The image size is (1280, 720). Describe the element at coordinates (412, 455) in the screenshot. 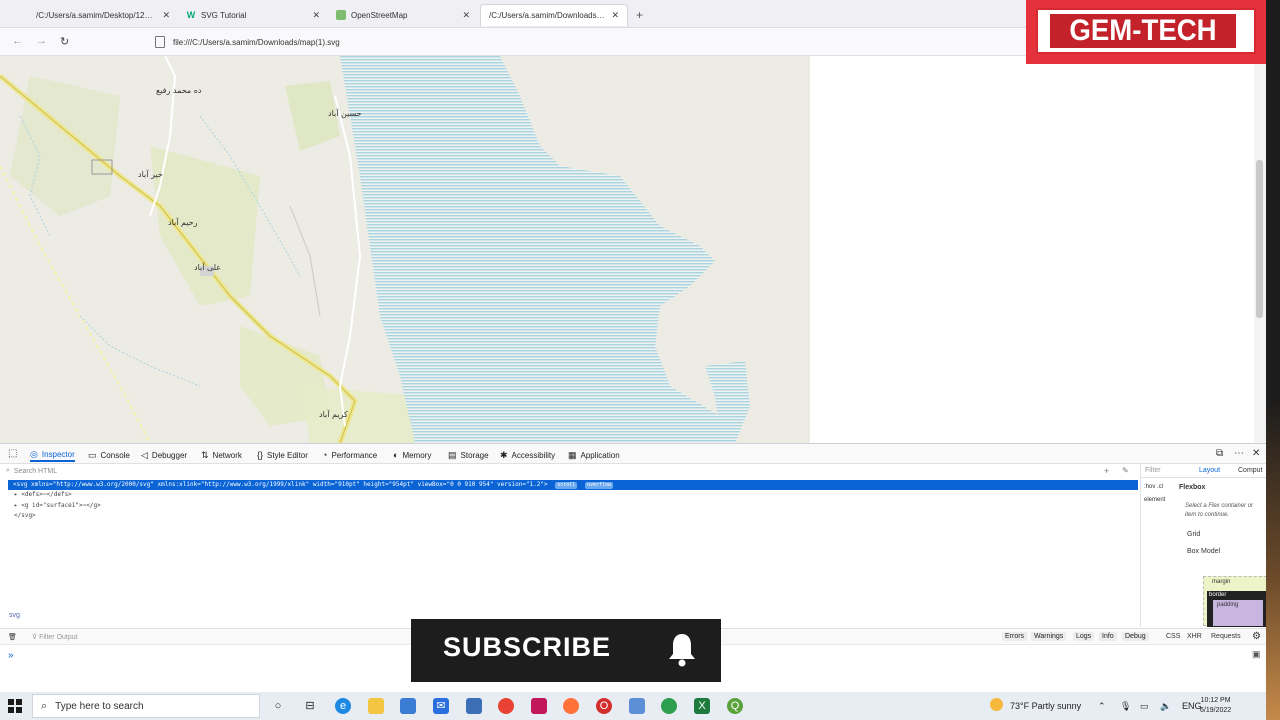

I see `tab-memory: ◐ Memory` at that location.